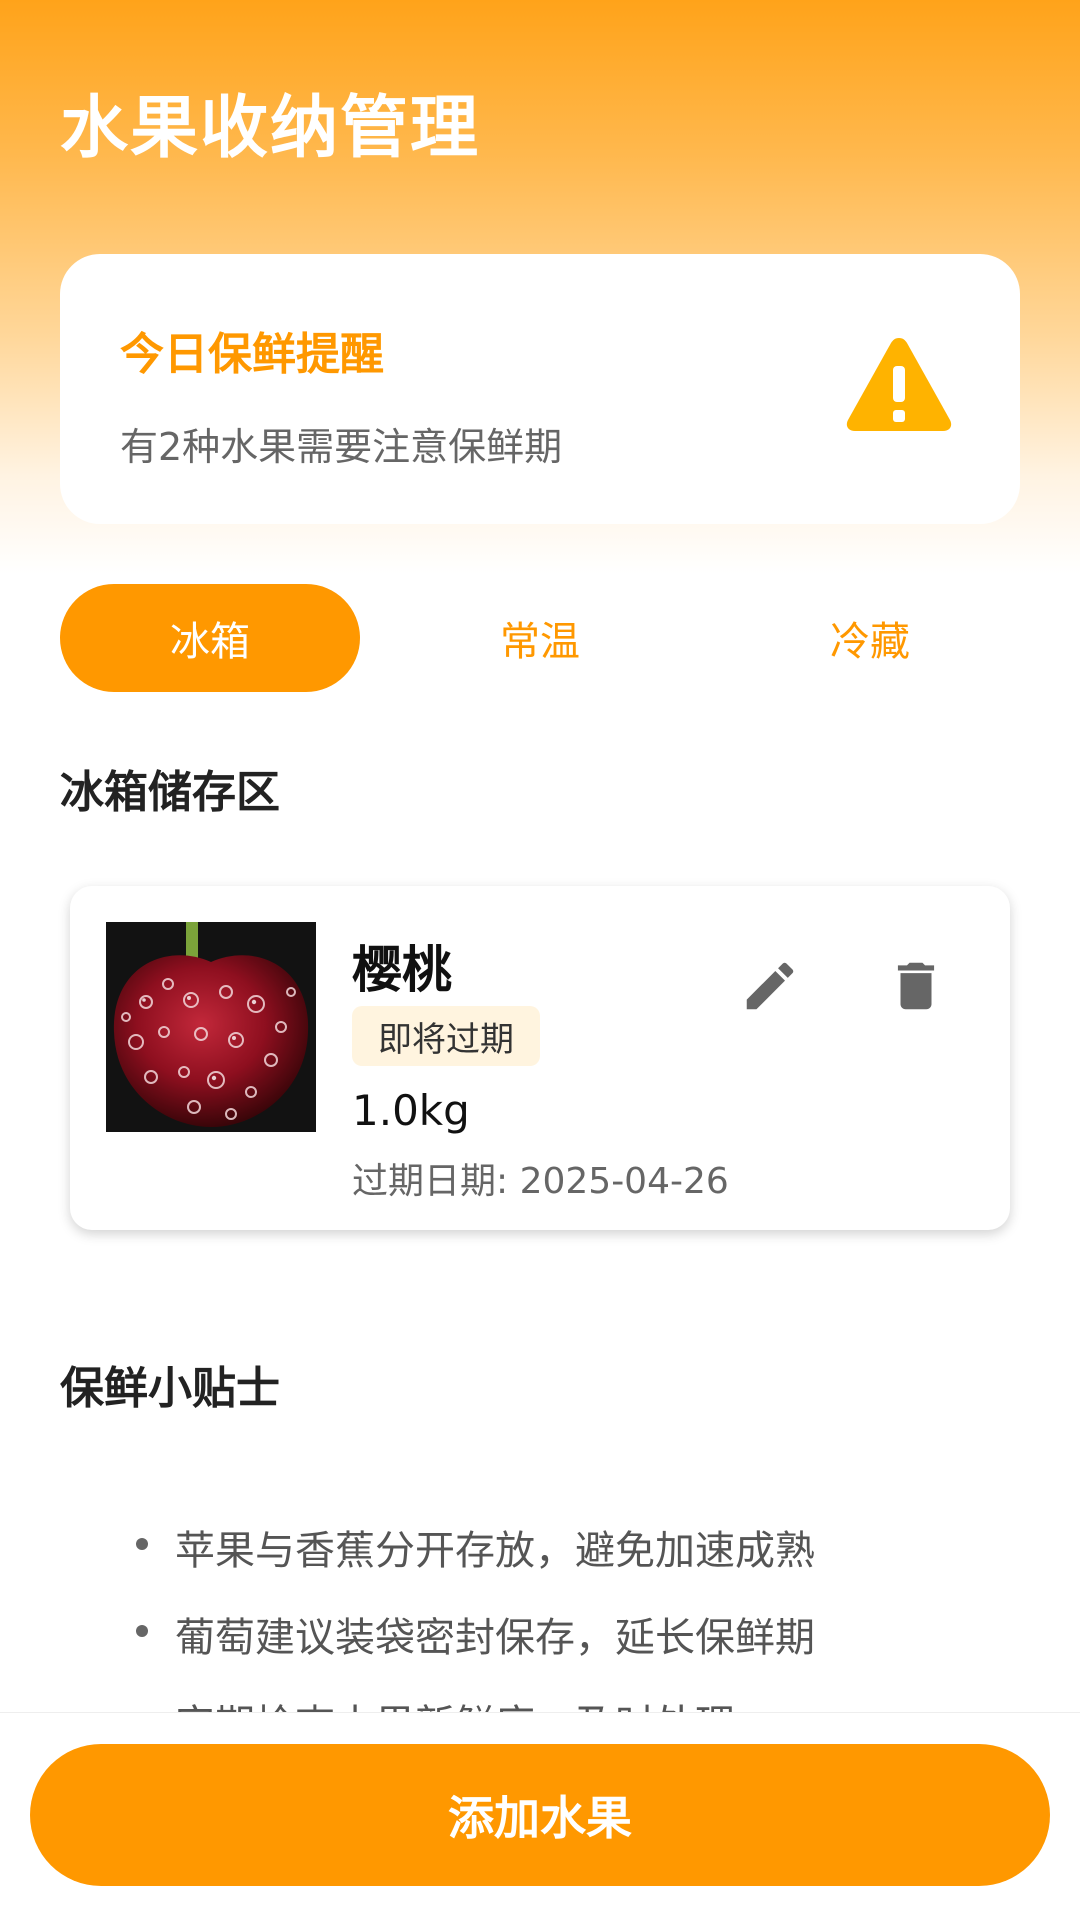  Describe the element at coordinates (495, 1638) in the screenshot. I see `tip-text: 葡萄建议装袋密封保存，延长保鲜期` at that location.